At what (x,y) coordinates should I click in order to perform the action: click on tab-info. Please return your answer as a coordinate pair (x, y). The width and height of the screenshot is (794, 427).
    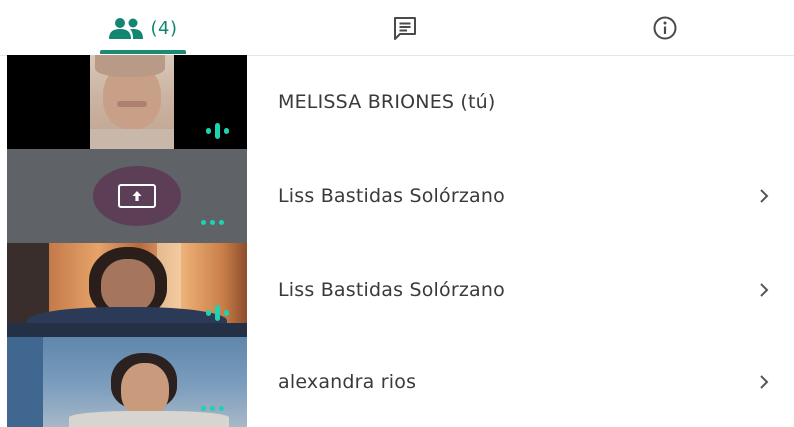
    Looking at the image, I should click on (665, 28).